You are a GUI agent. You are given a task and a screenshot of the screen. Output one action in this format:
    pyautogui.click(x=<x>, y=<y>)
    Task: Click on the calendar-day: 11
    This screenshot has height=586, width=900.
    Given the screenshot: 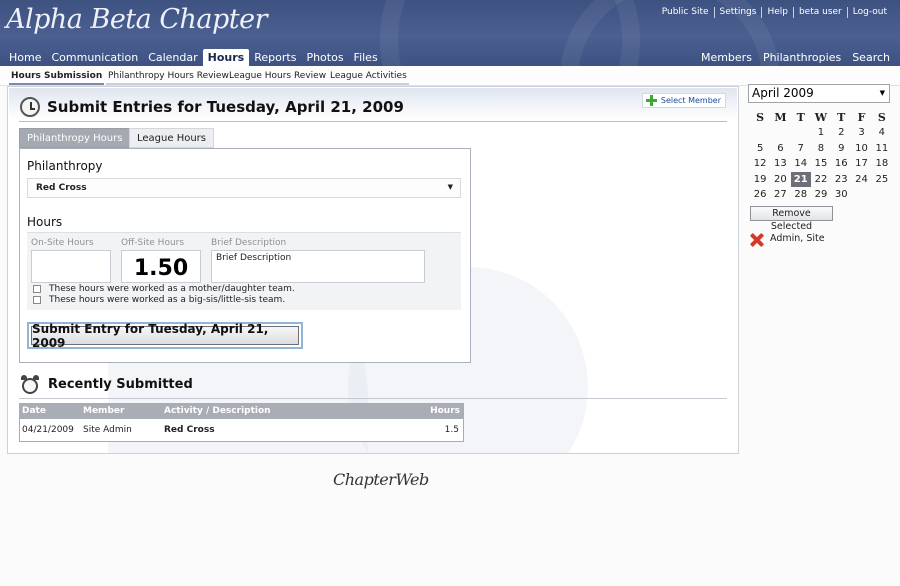 What is the action you would take?
    pyautogui.click(x=882, y=148)
    